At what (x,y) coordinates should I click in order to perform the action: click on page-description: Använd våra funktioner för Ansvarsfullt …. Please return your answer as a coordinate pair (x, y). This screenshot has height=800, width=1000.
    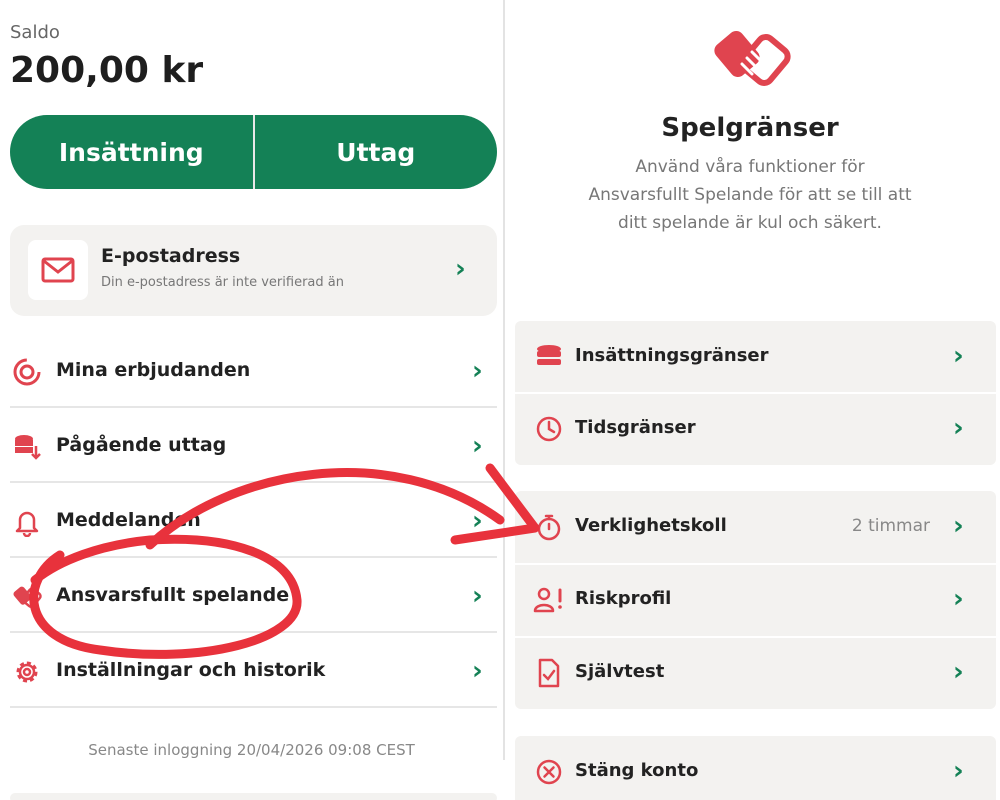
    Looking at the image, I should click on (750, 195).